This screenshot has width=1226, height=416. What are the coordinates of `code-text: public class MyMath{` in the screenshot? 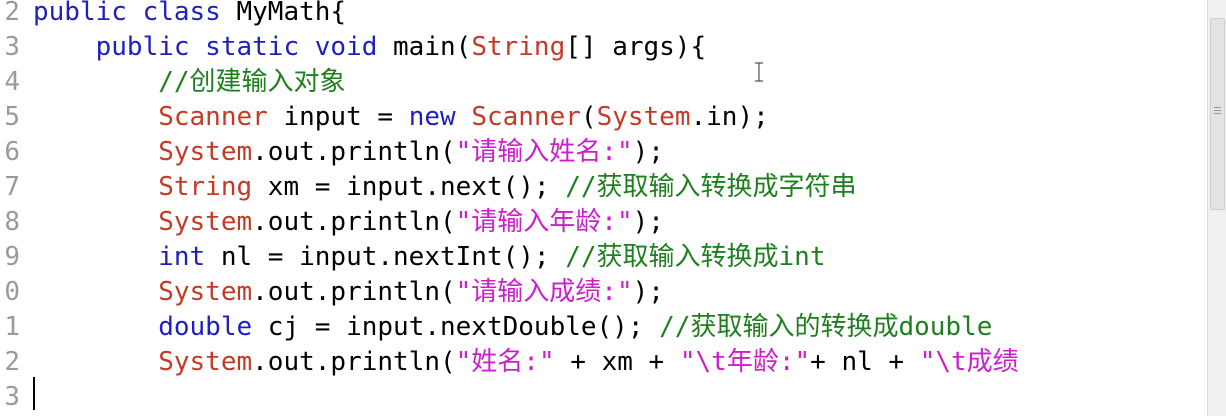 It's located at (189, 15).